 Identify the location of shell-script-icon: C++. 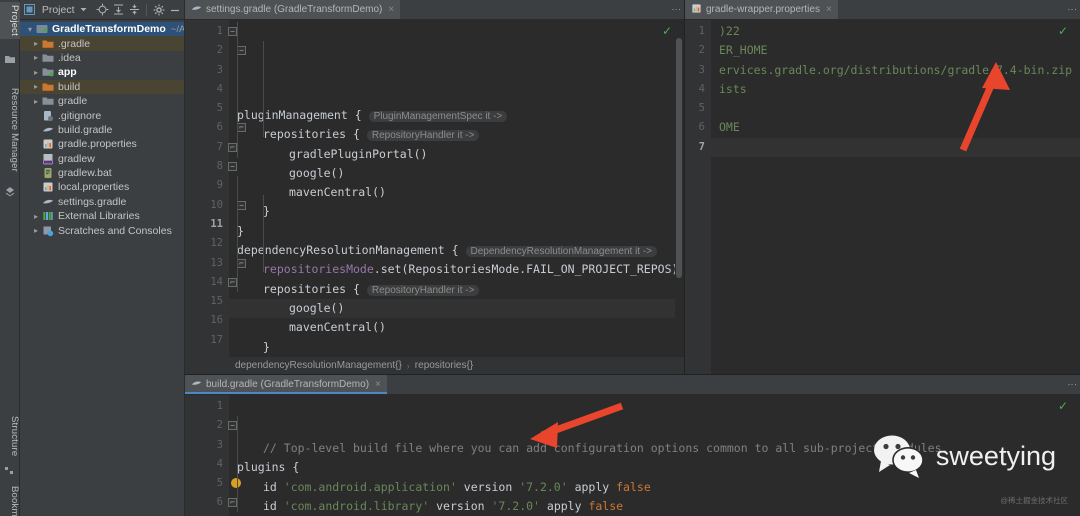
(48, 158).